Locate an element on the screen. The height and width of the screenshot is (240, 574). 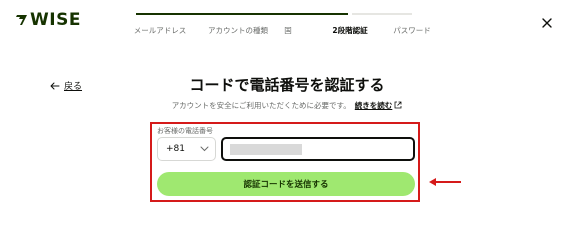
step-country: 国 is located at coordinates (288, 30).